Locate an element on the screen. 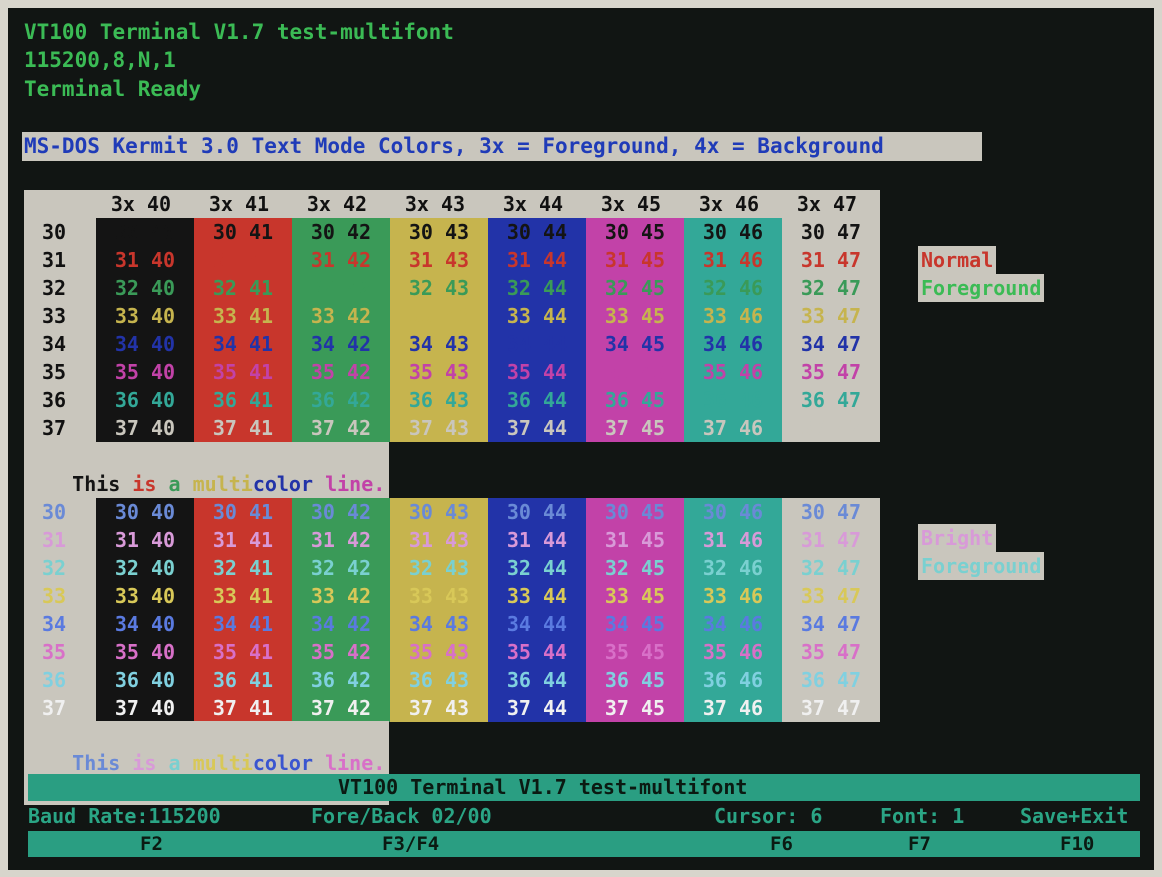 The image size is (1162, 877). color-sample-34-40: 34 40 is located at coordinates (145, 624).